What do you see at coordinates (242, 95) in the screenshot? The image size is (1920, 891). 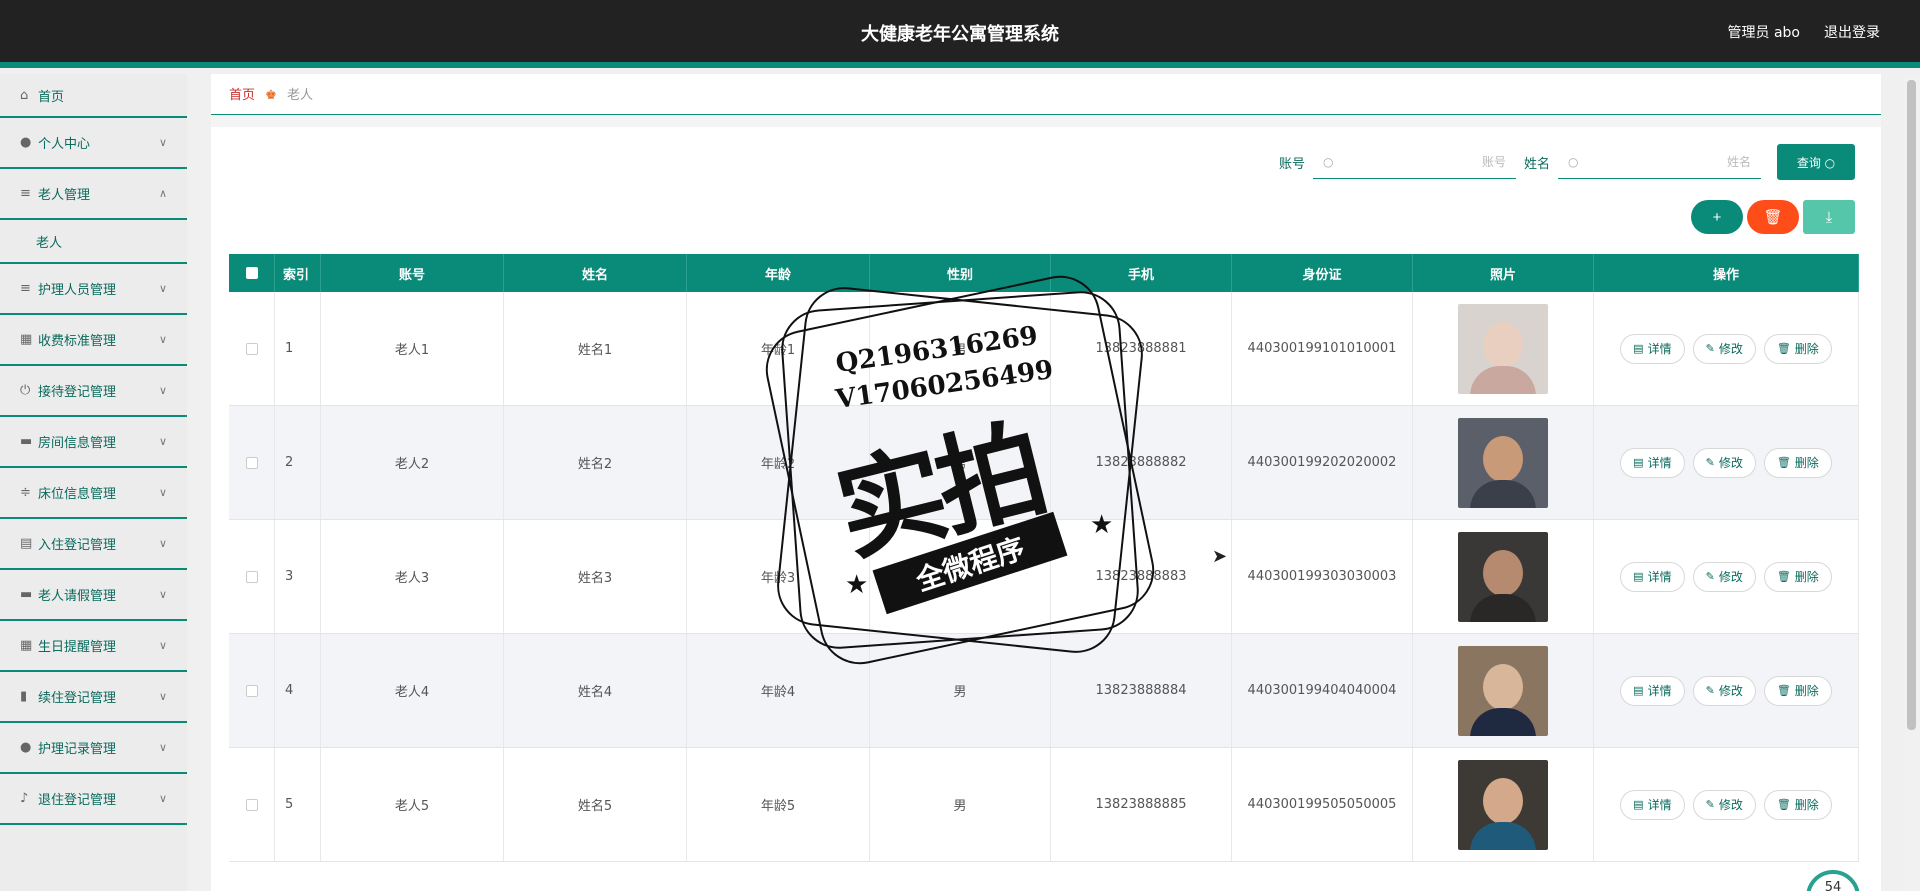 I see `breadcrumb-home: 首页` at bounding box center [242, 95].